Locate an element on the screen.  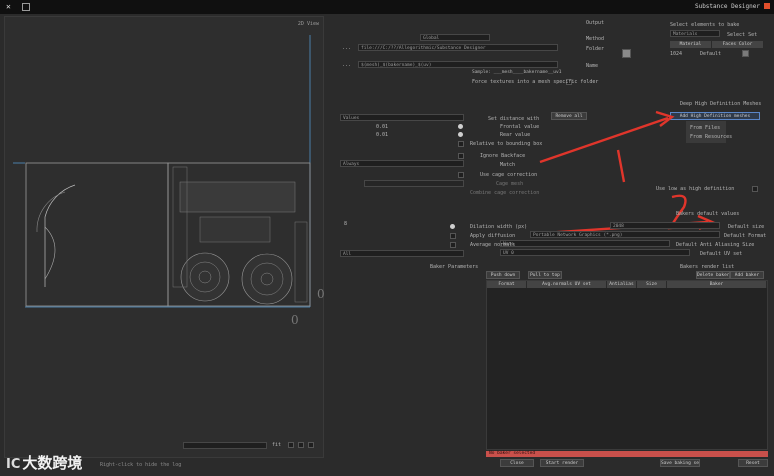
dilation-label: Dilation width (px) is located at coordinates (499, 227).